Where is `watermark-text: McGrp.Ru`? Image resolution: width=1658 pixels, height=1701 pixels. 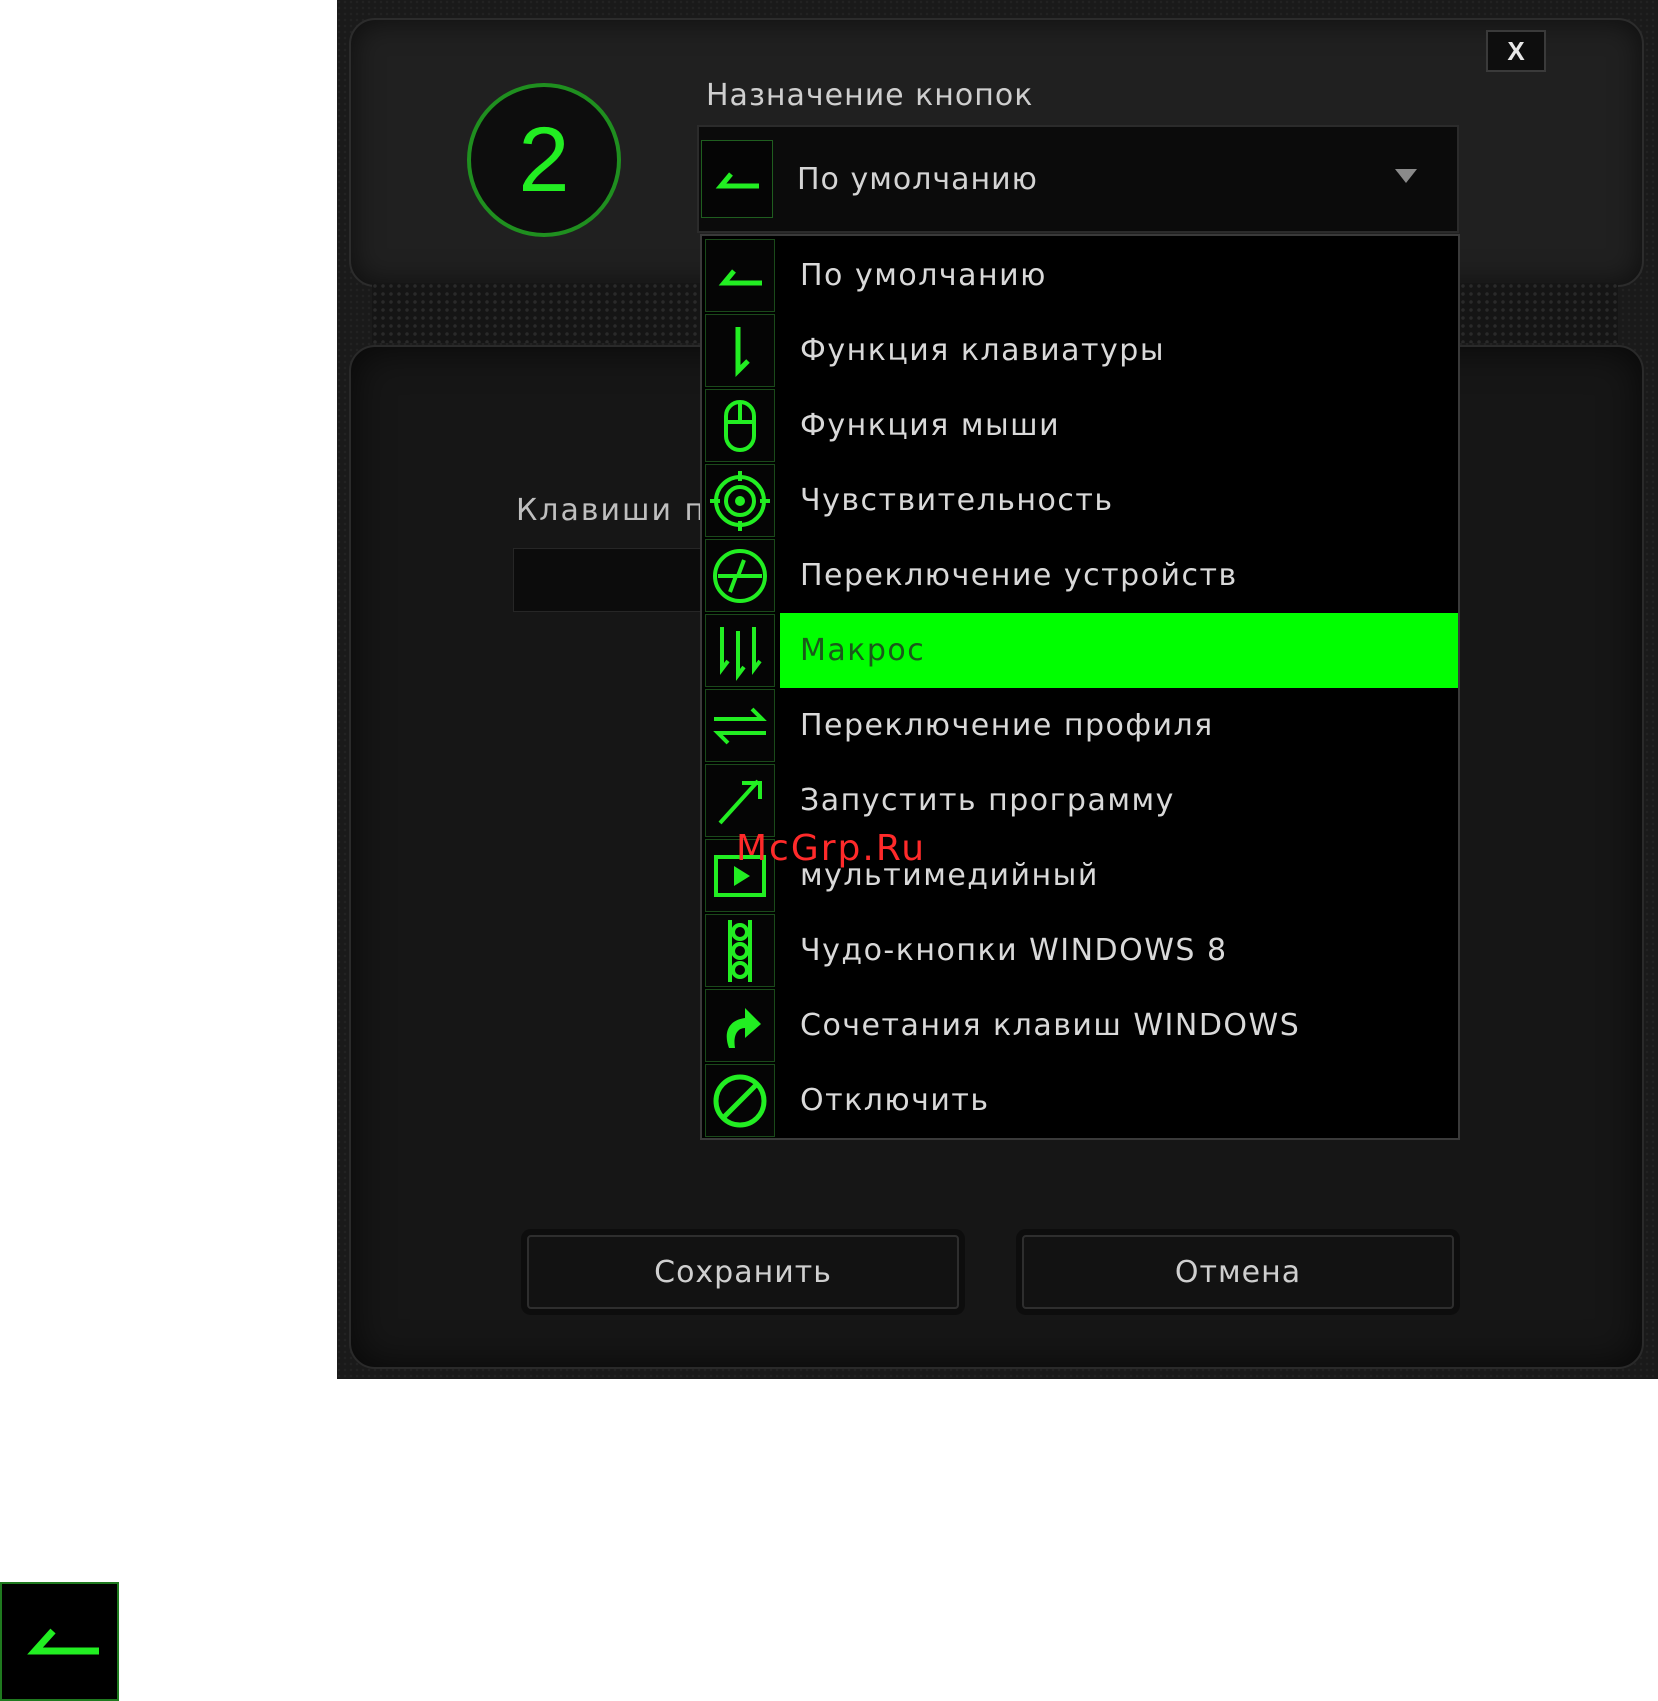
watermark-text: McGrp.Ru is located at coordinates (831, 848).